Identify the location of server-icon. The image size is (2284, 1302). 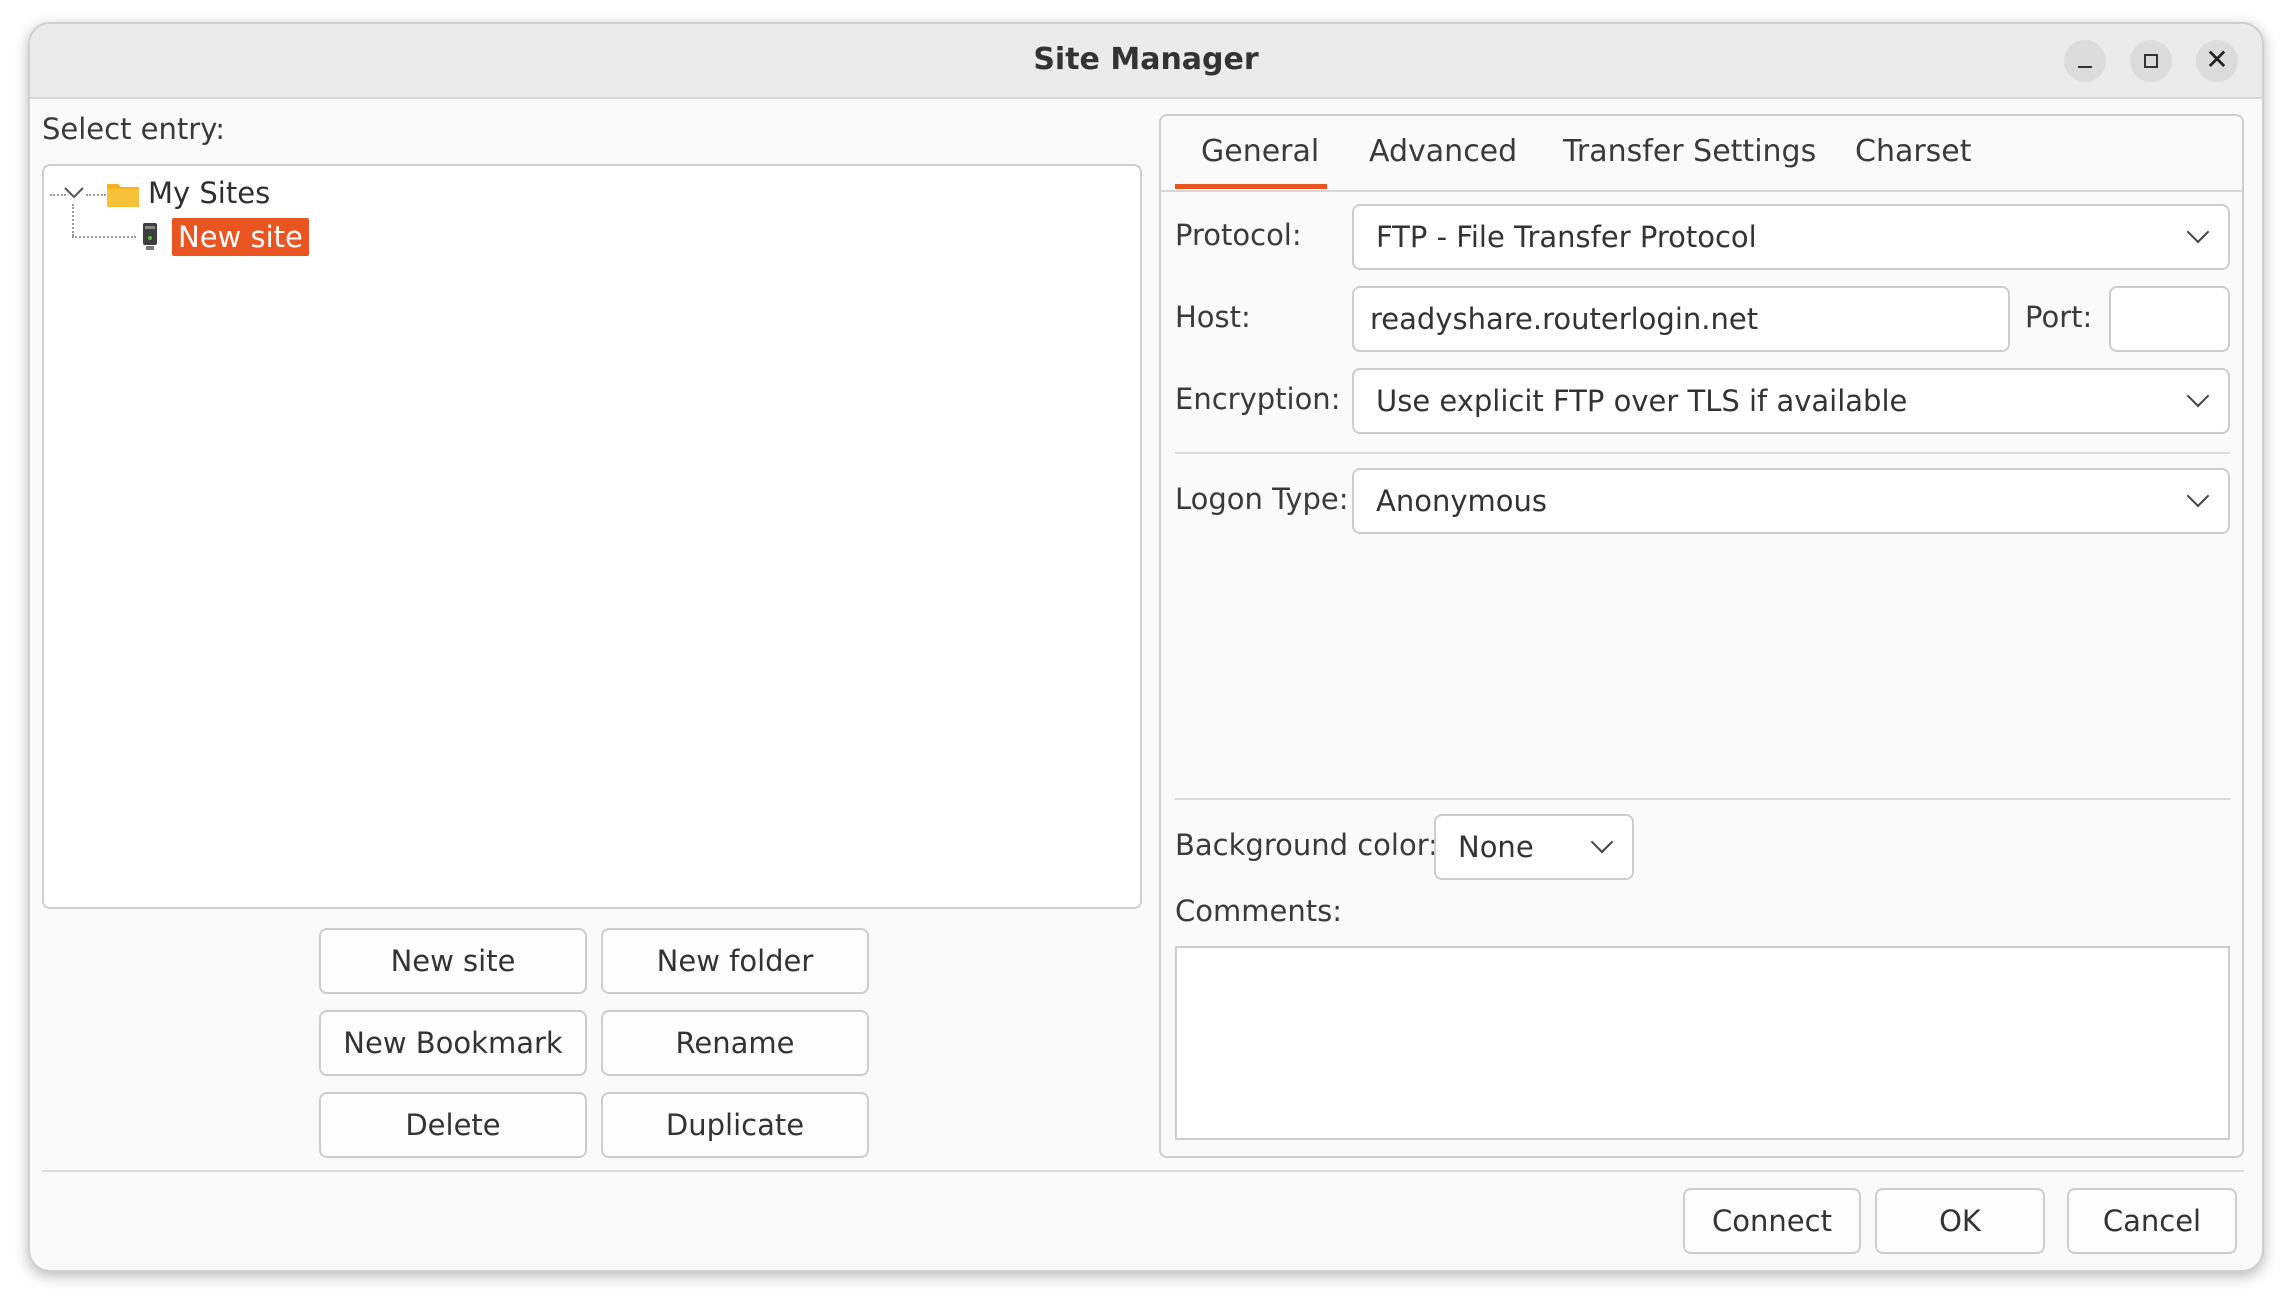
(150, 236).